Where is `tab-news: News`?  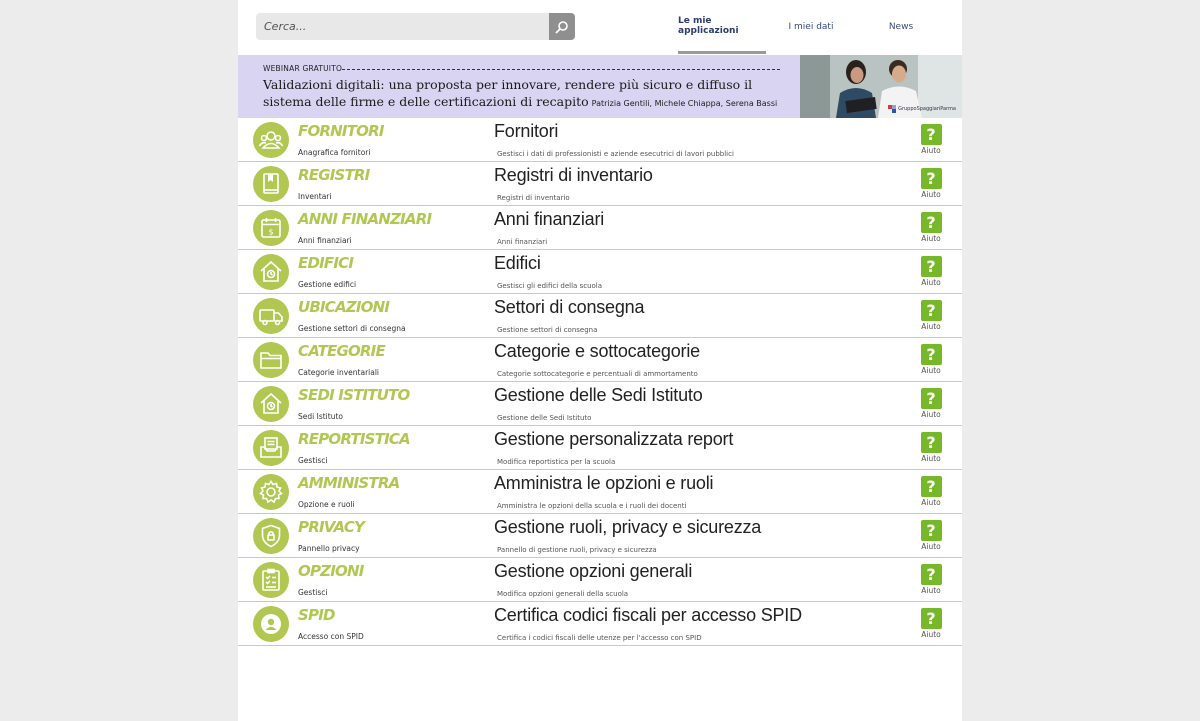 tab-news: News is located at coordinates (901, 27).